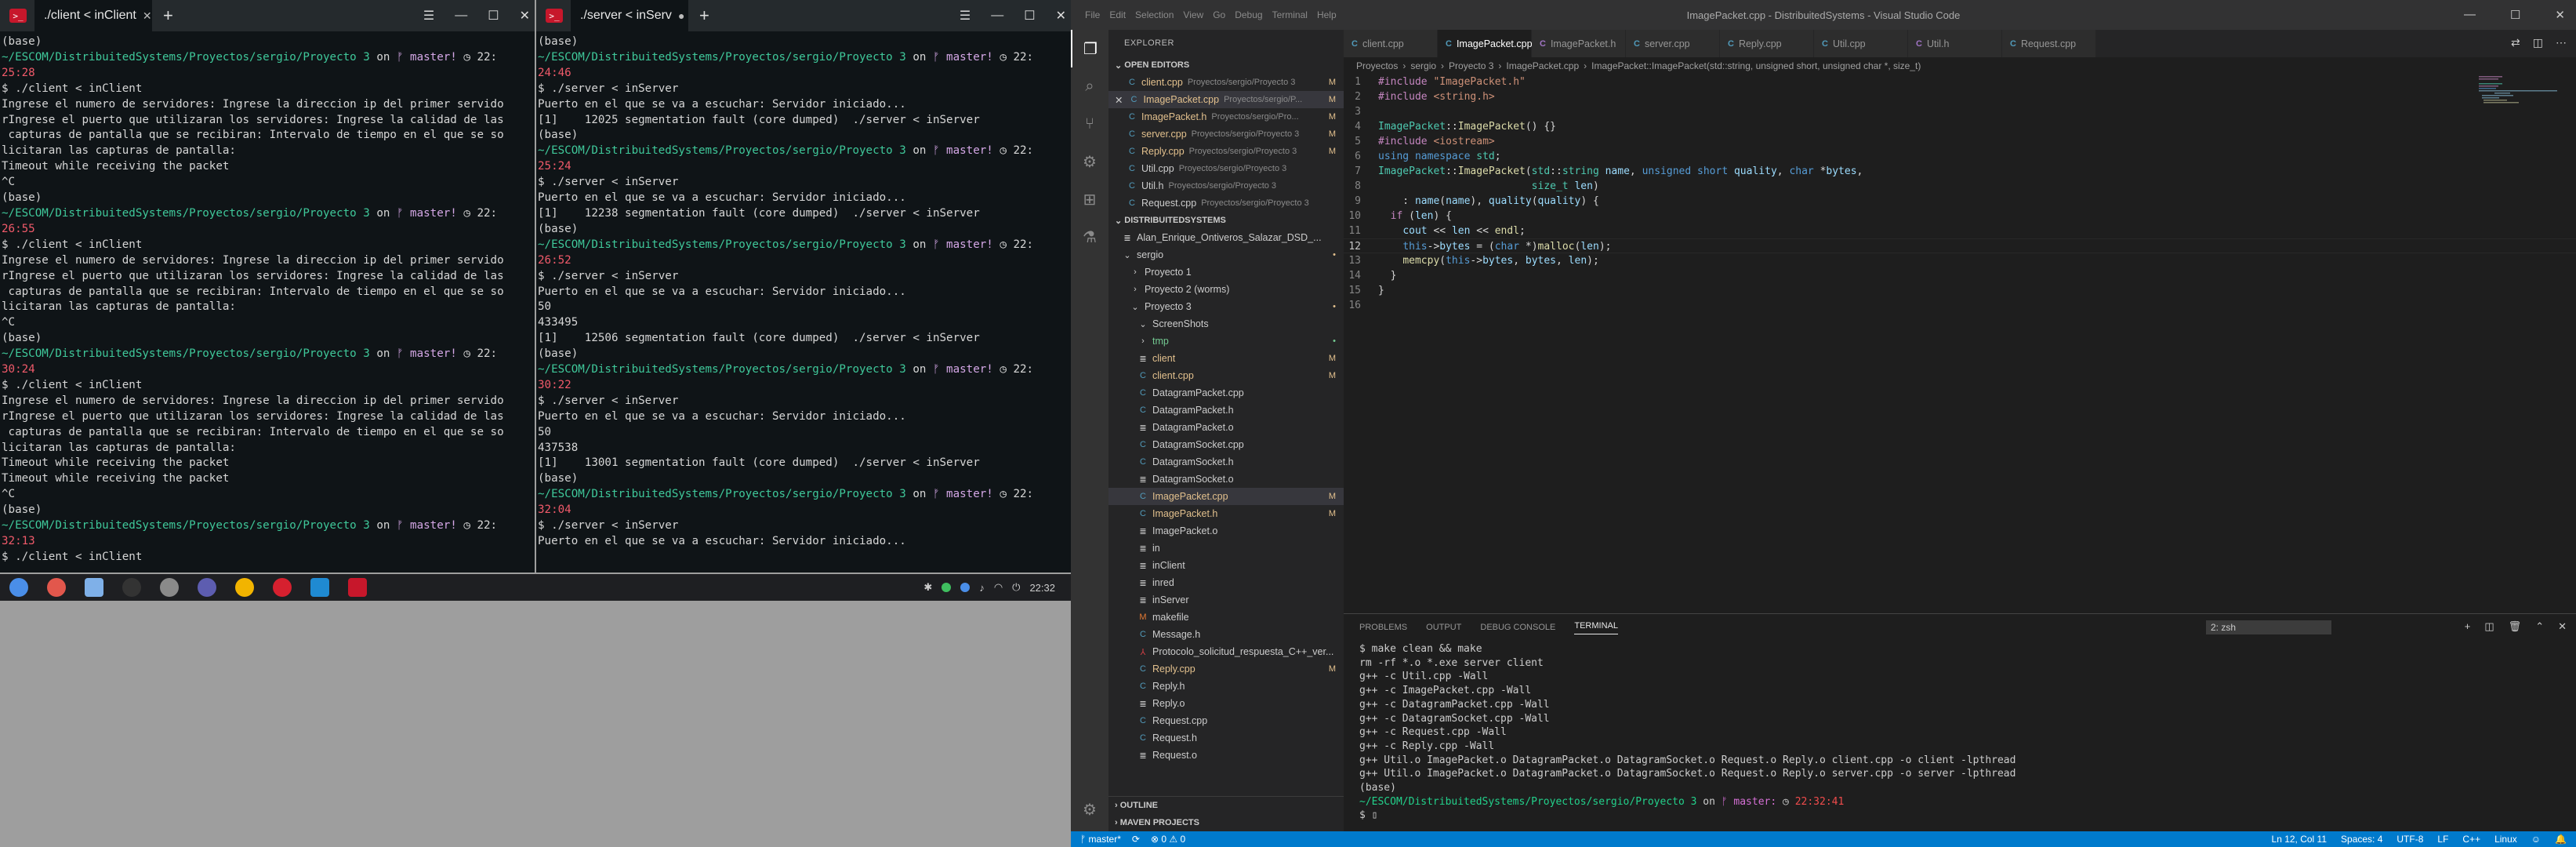 Image resolution: width=2576 pixels, height=847 pixels. I want to click on minimap, so click(2522, 90).